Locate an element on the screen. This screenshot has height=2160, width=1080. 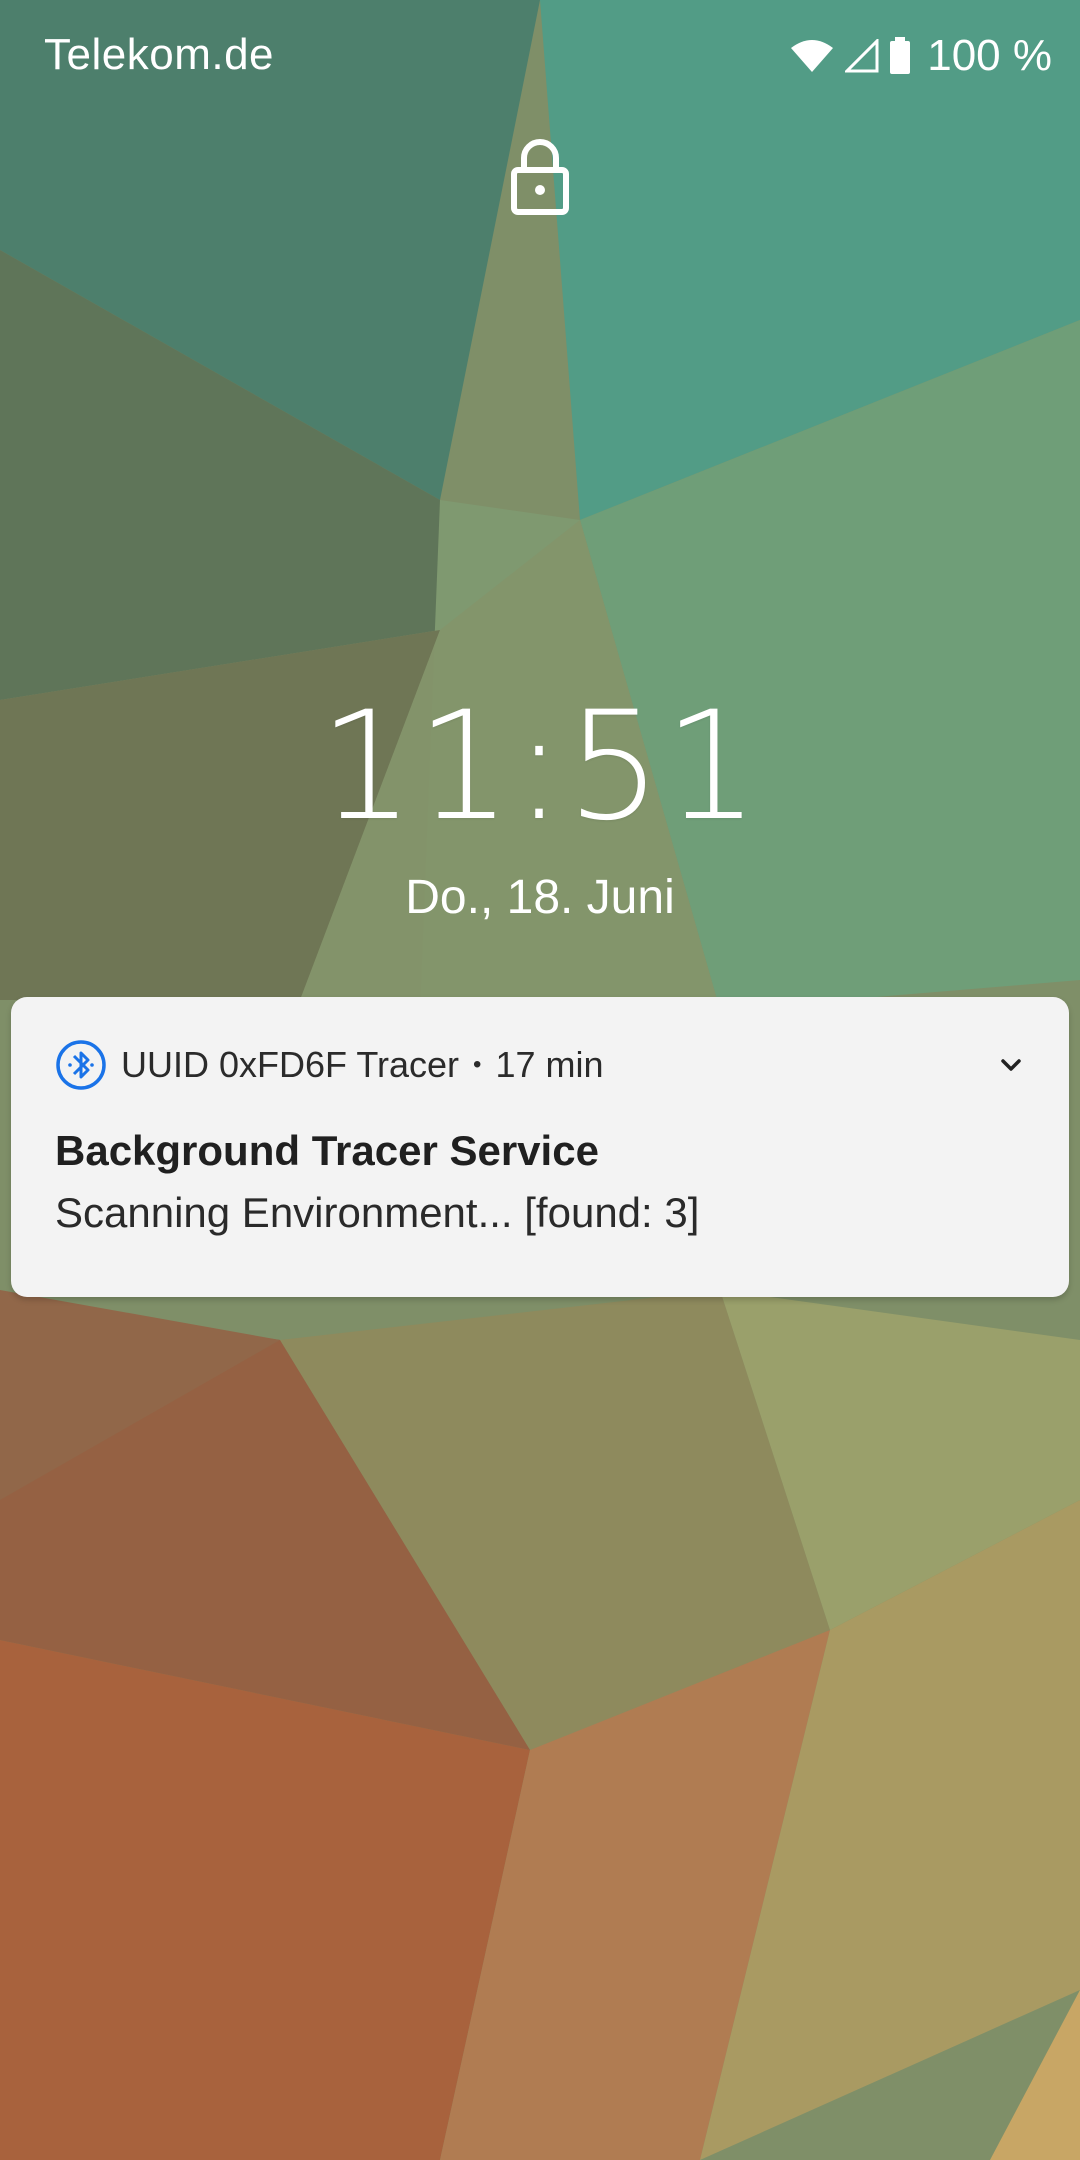
carrier-name: Telekom.de is located at coordinates (159, 54).